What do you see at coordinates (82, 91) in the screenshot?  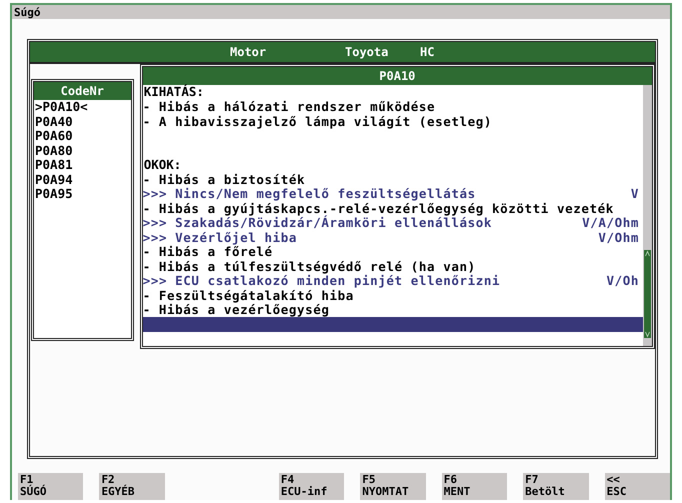 I see `list-title: CodeNr` at bounding box center [82, 91].